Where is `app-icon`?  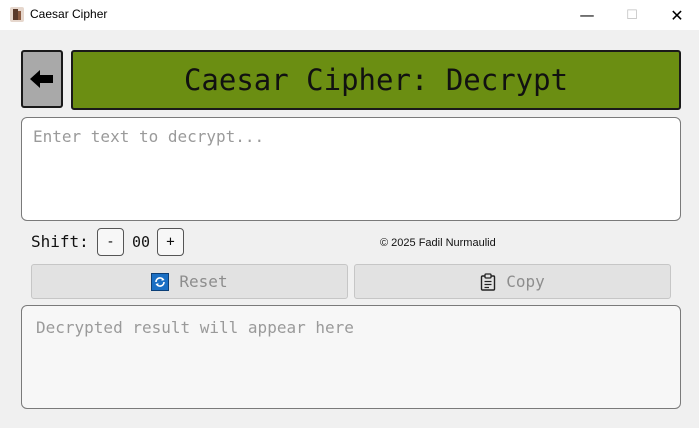 app-icon is located at coordinates (17, 14).